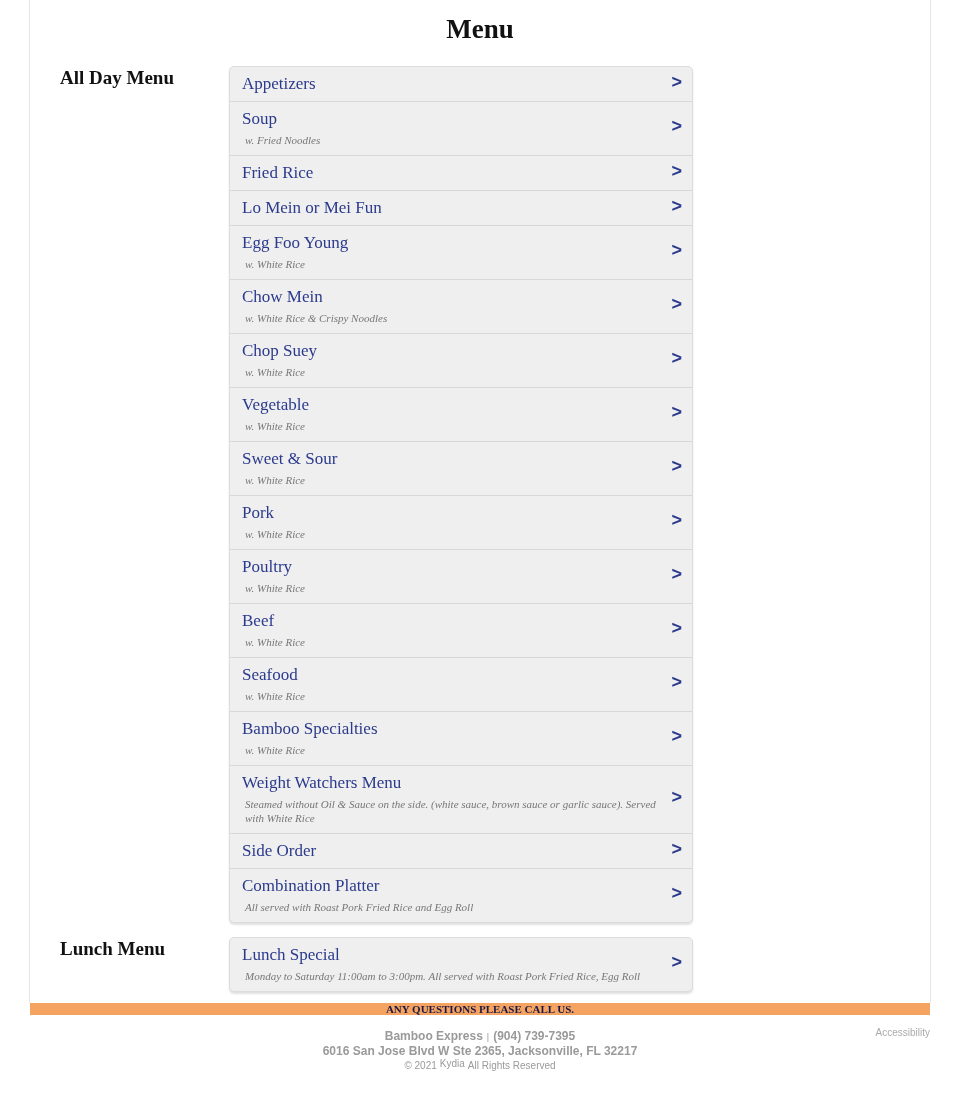 Image resolution: width=960 pixels, height=1106 pixels. What do you see at coordinates (461, 307) in the screenshot?
I see `menu-category-link: Chow Mein w. White Rice & Crispy Noodles >` at bounding box center [461, 307].